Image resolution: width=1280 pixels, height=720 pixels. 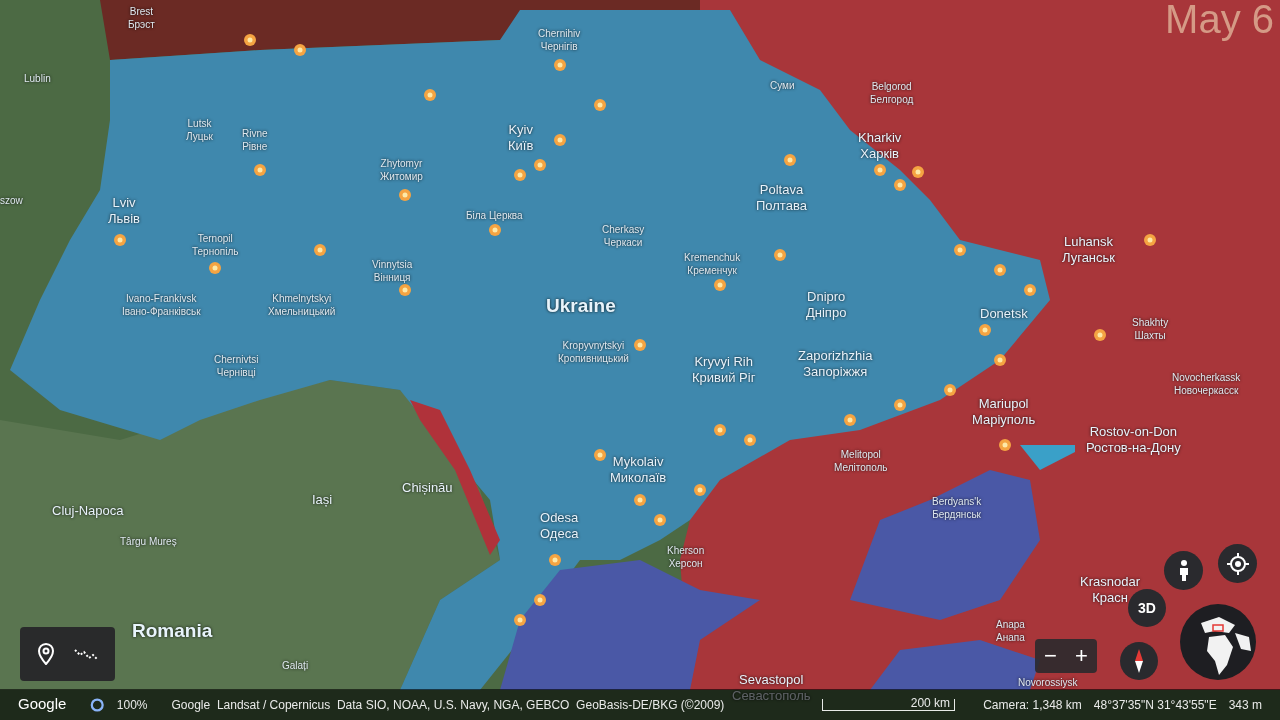 What do you see at coordinates (1150, 335) in the screenshot?
I see `city-label-native: Шахты` at bounding box center [1150, 335].